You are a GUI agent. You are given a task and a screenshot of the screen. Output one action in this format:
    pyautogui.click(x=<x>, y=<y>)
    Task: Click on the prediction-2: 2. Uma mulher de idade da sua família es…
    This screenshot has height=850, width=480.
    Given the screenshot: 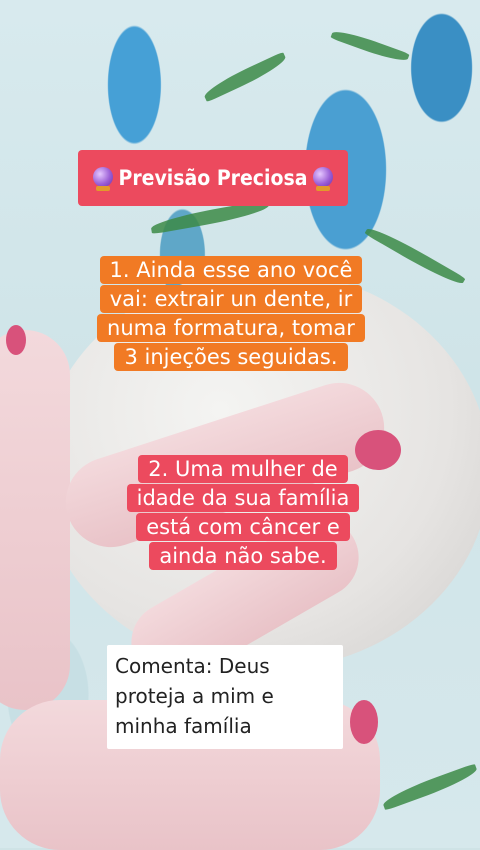 What is the action you would take?
    pyautogui.click(x=243, y=513)
    